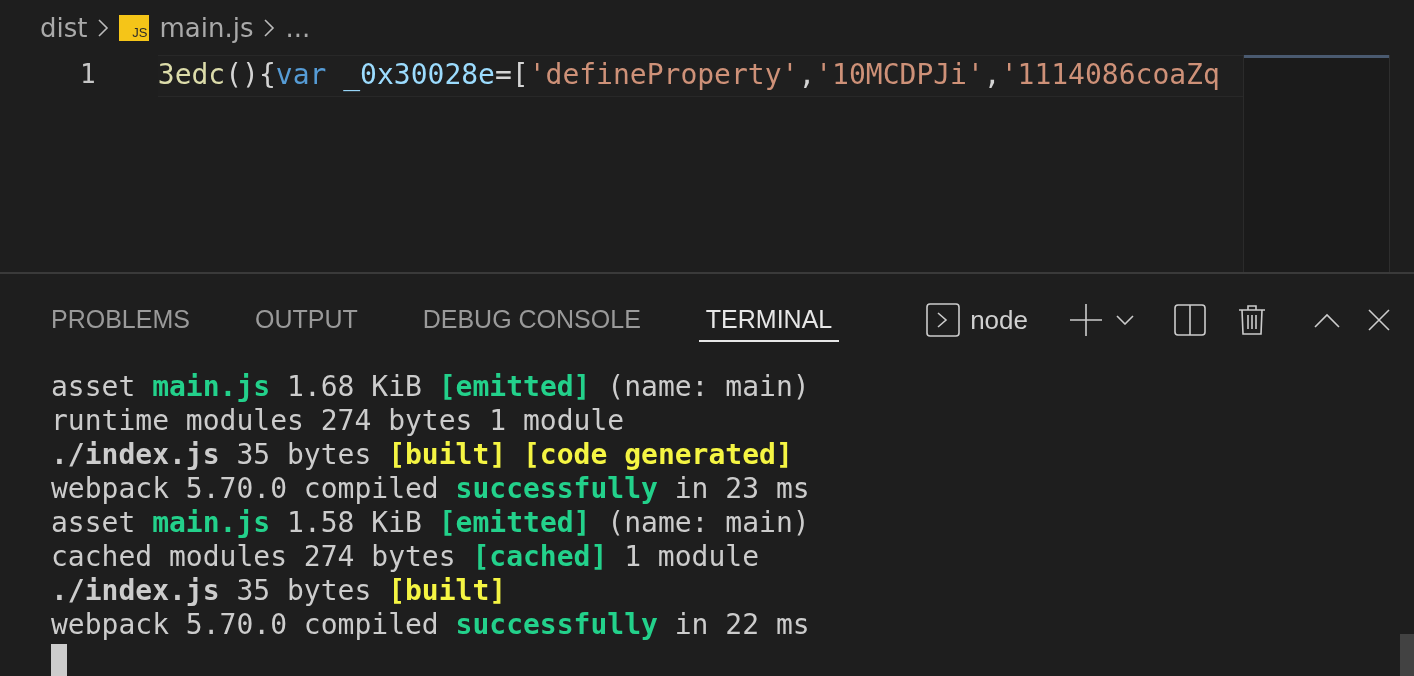 The height and width of the screenshot is (676, 1414). Describe the element at coordinates (405, 557) in the screenshot. I see `terminal-line: cached modules 274 bytes [cached] 1 module` at that location.